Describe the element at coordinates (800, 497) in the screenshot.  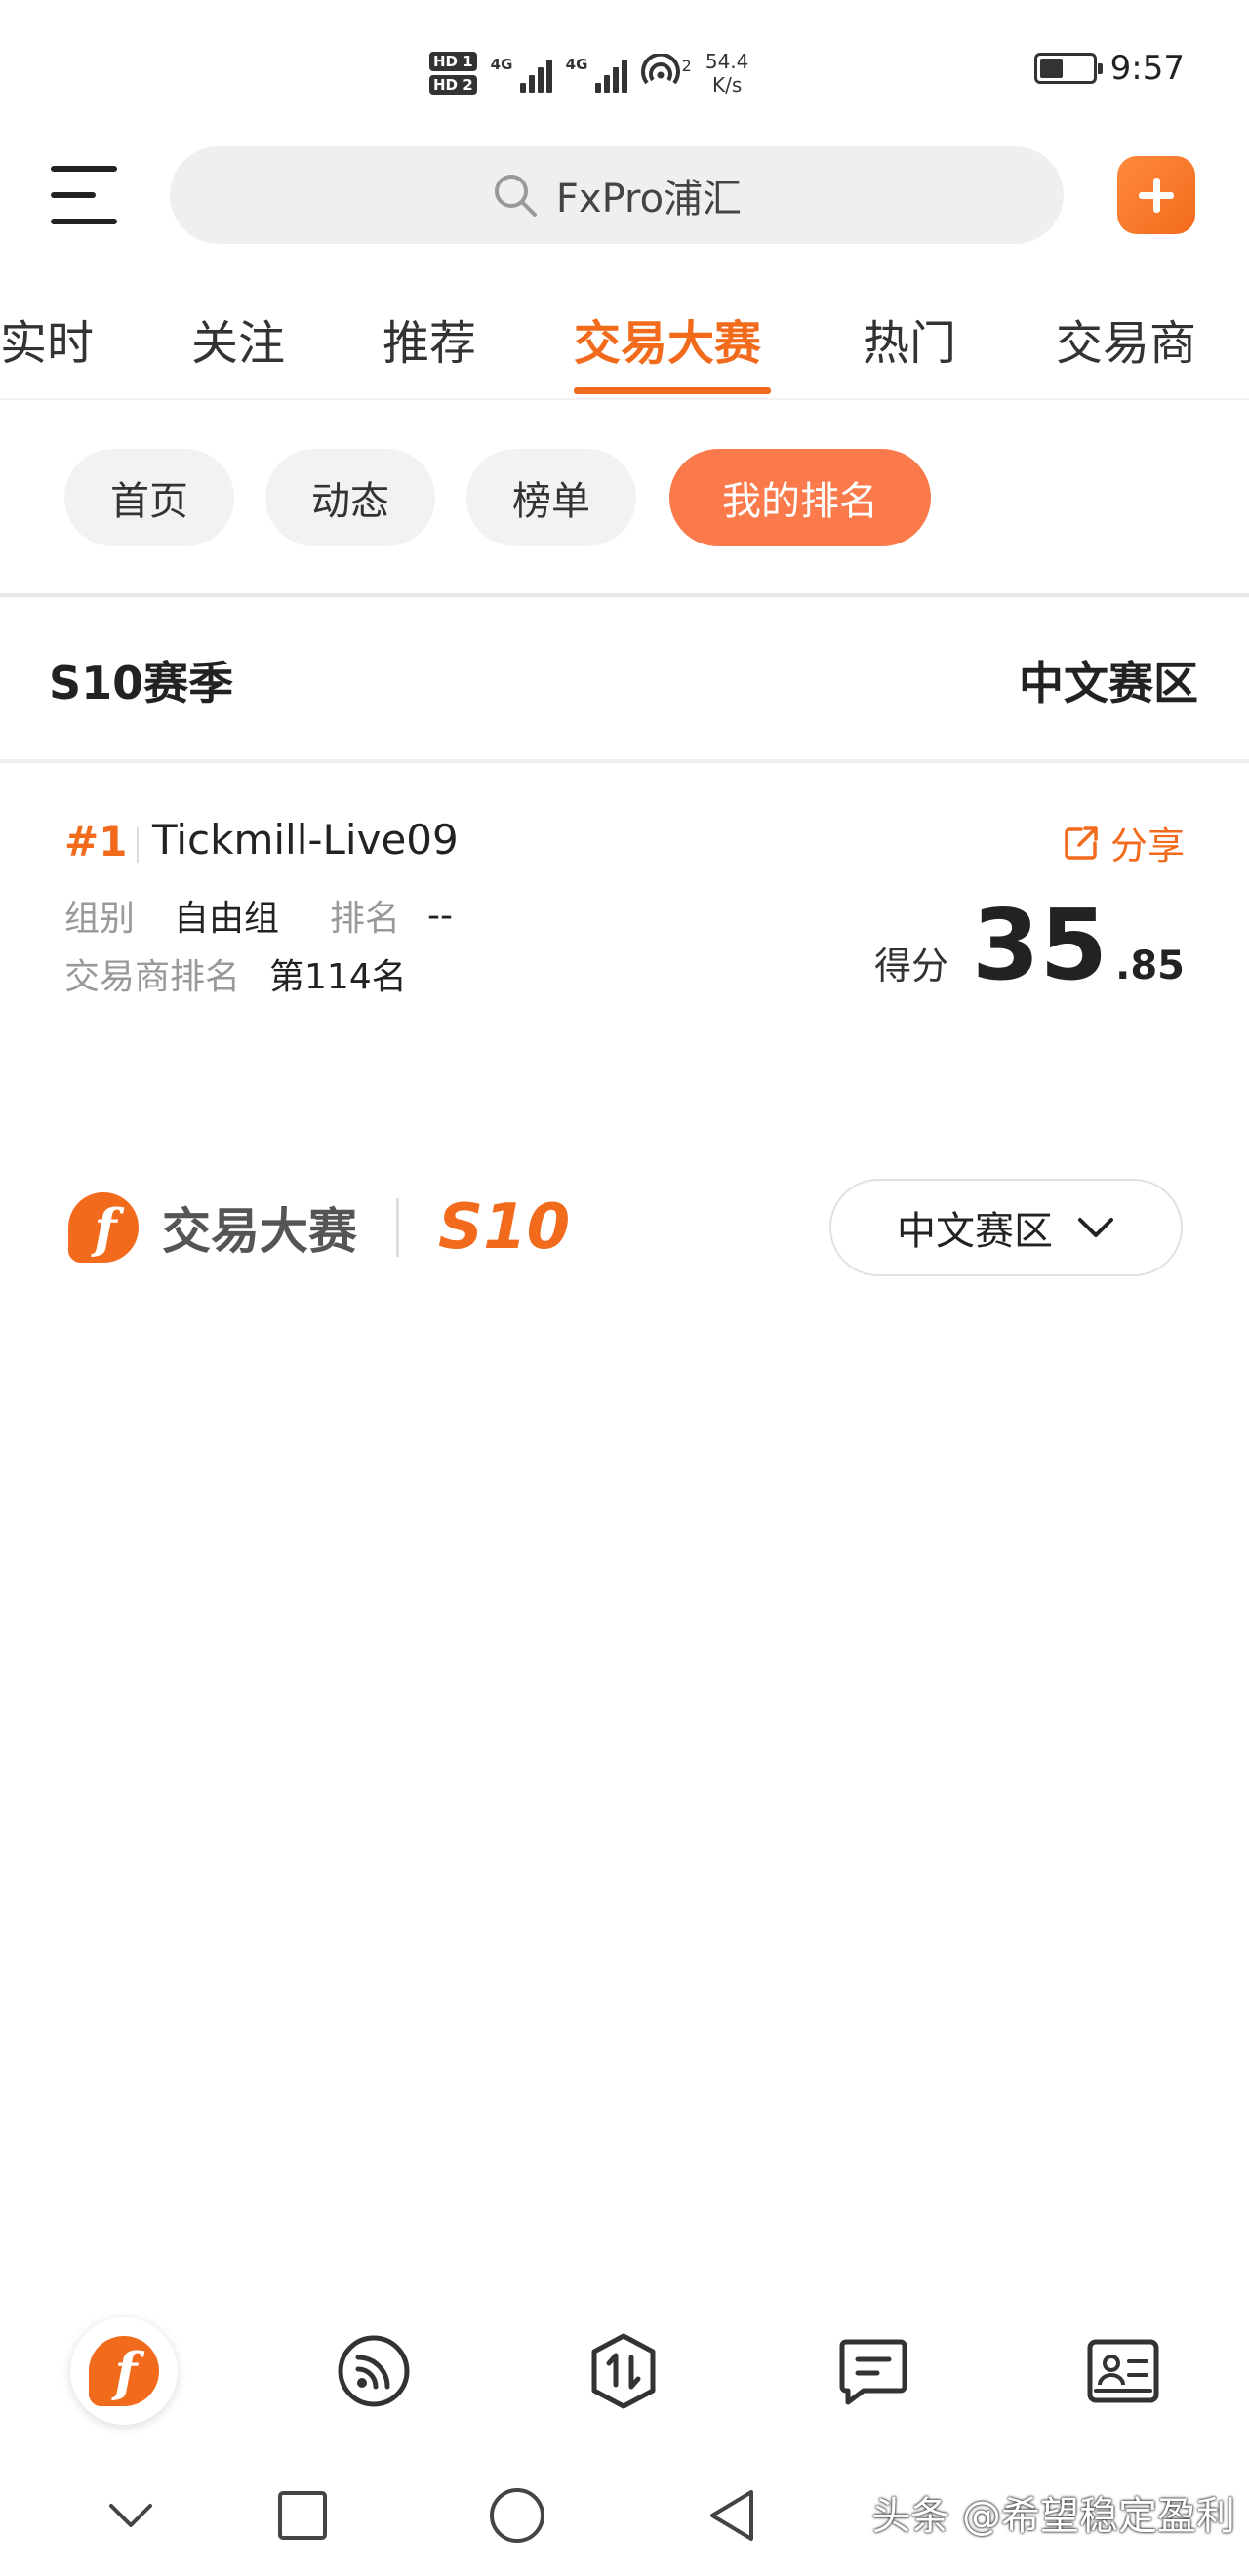
I see `chip-my-ranking: 我的排名` at that location.